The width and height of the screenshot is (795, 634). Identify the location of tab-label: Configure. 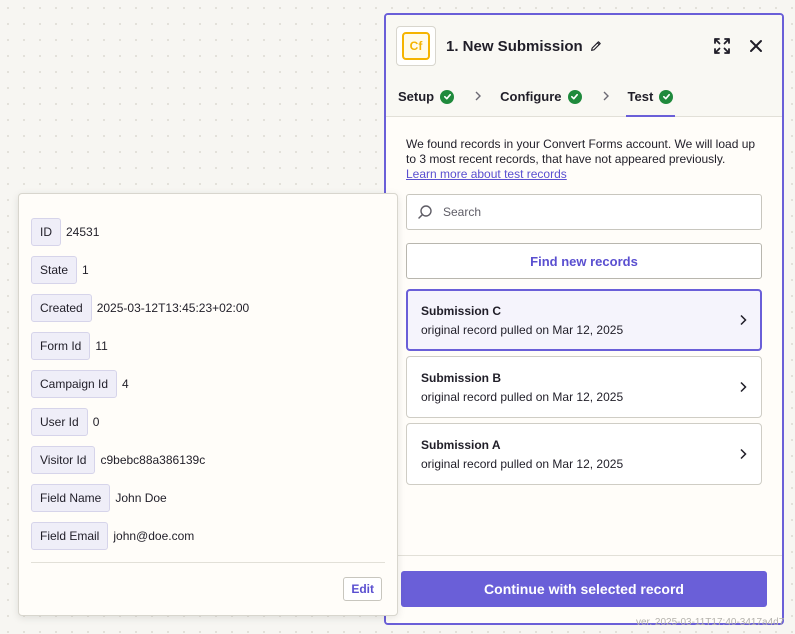
(531, 96).